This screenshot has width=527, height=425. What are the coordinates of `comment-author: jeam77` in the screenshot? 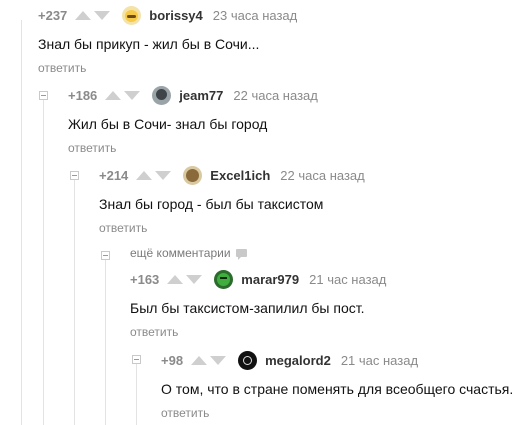 It's located at (201, 95).